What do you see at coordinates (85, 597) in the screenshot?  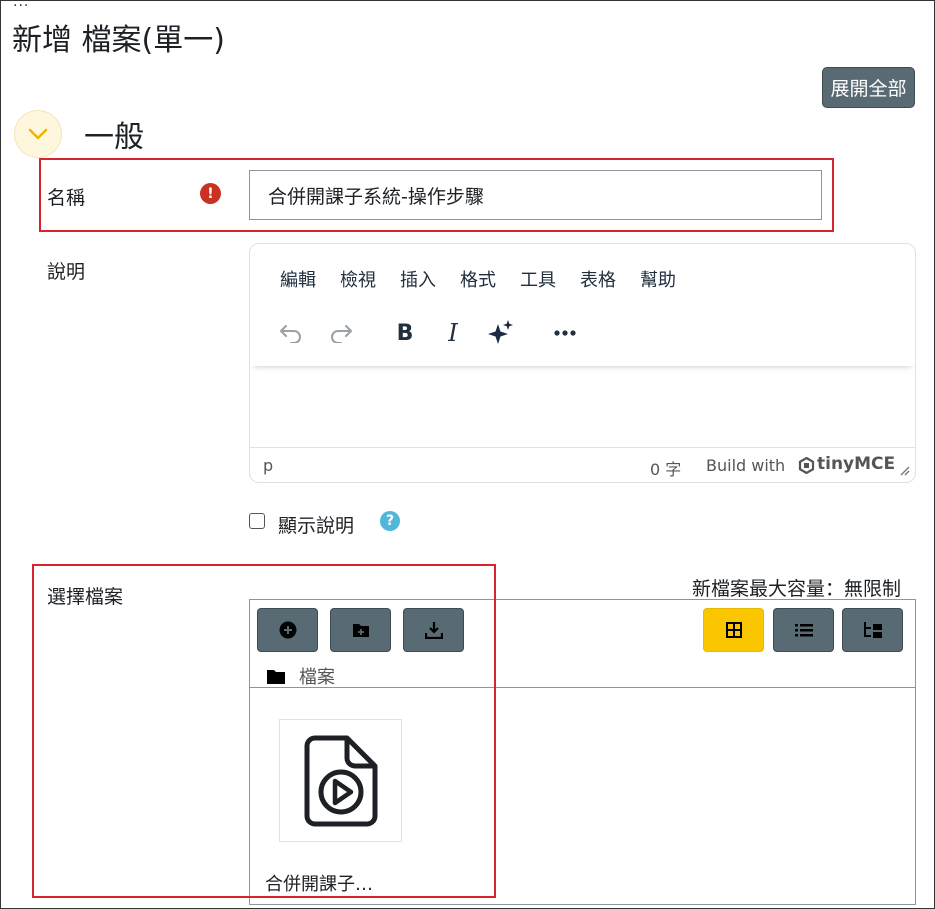 I see `select-files-label: 選擇檔案` at bounding box center [85, 597].